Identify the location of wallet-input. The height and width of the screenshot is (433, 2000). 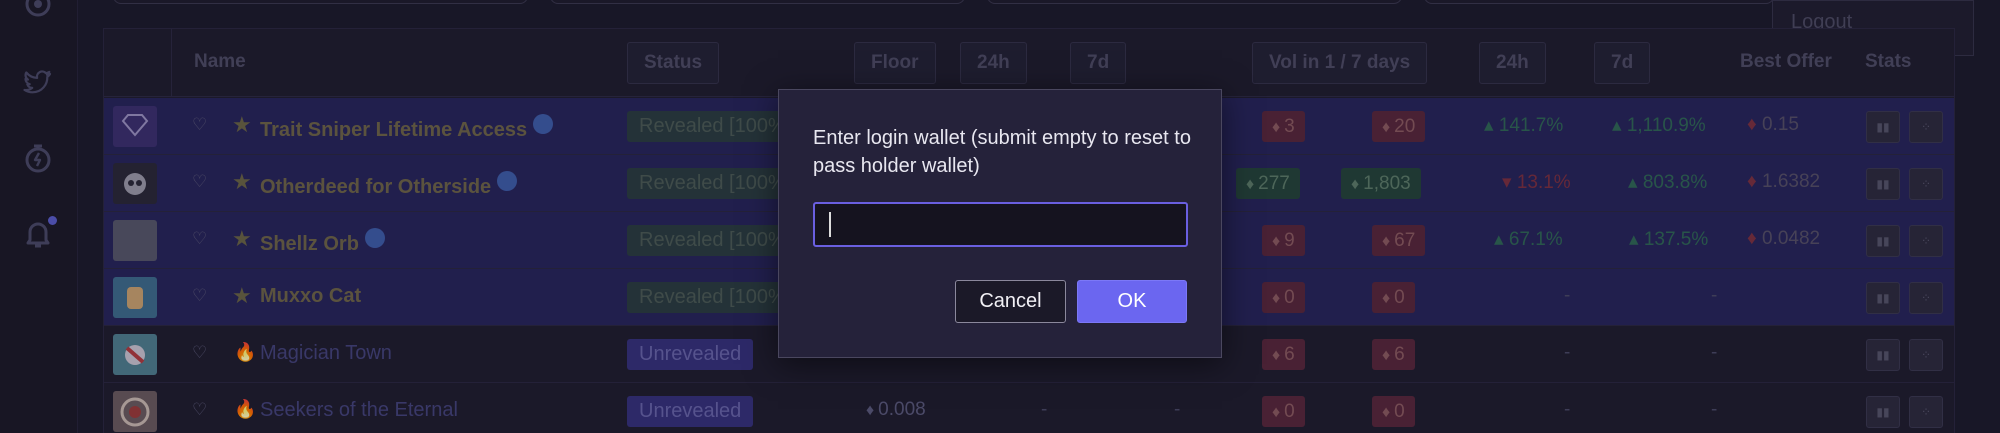
(1000, 224).